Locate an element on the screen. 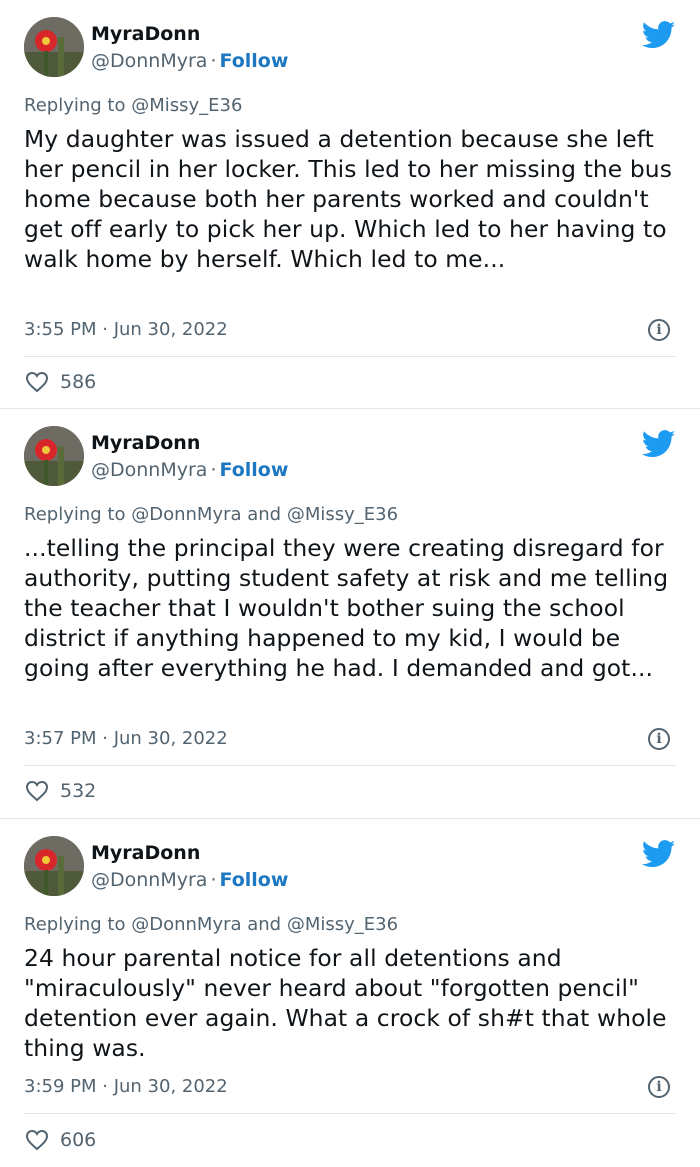 The width and height of the screenshot is (700, 1167). like-count: 606 is located at coordinates (78, 1140).